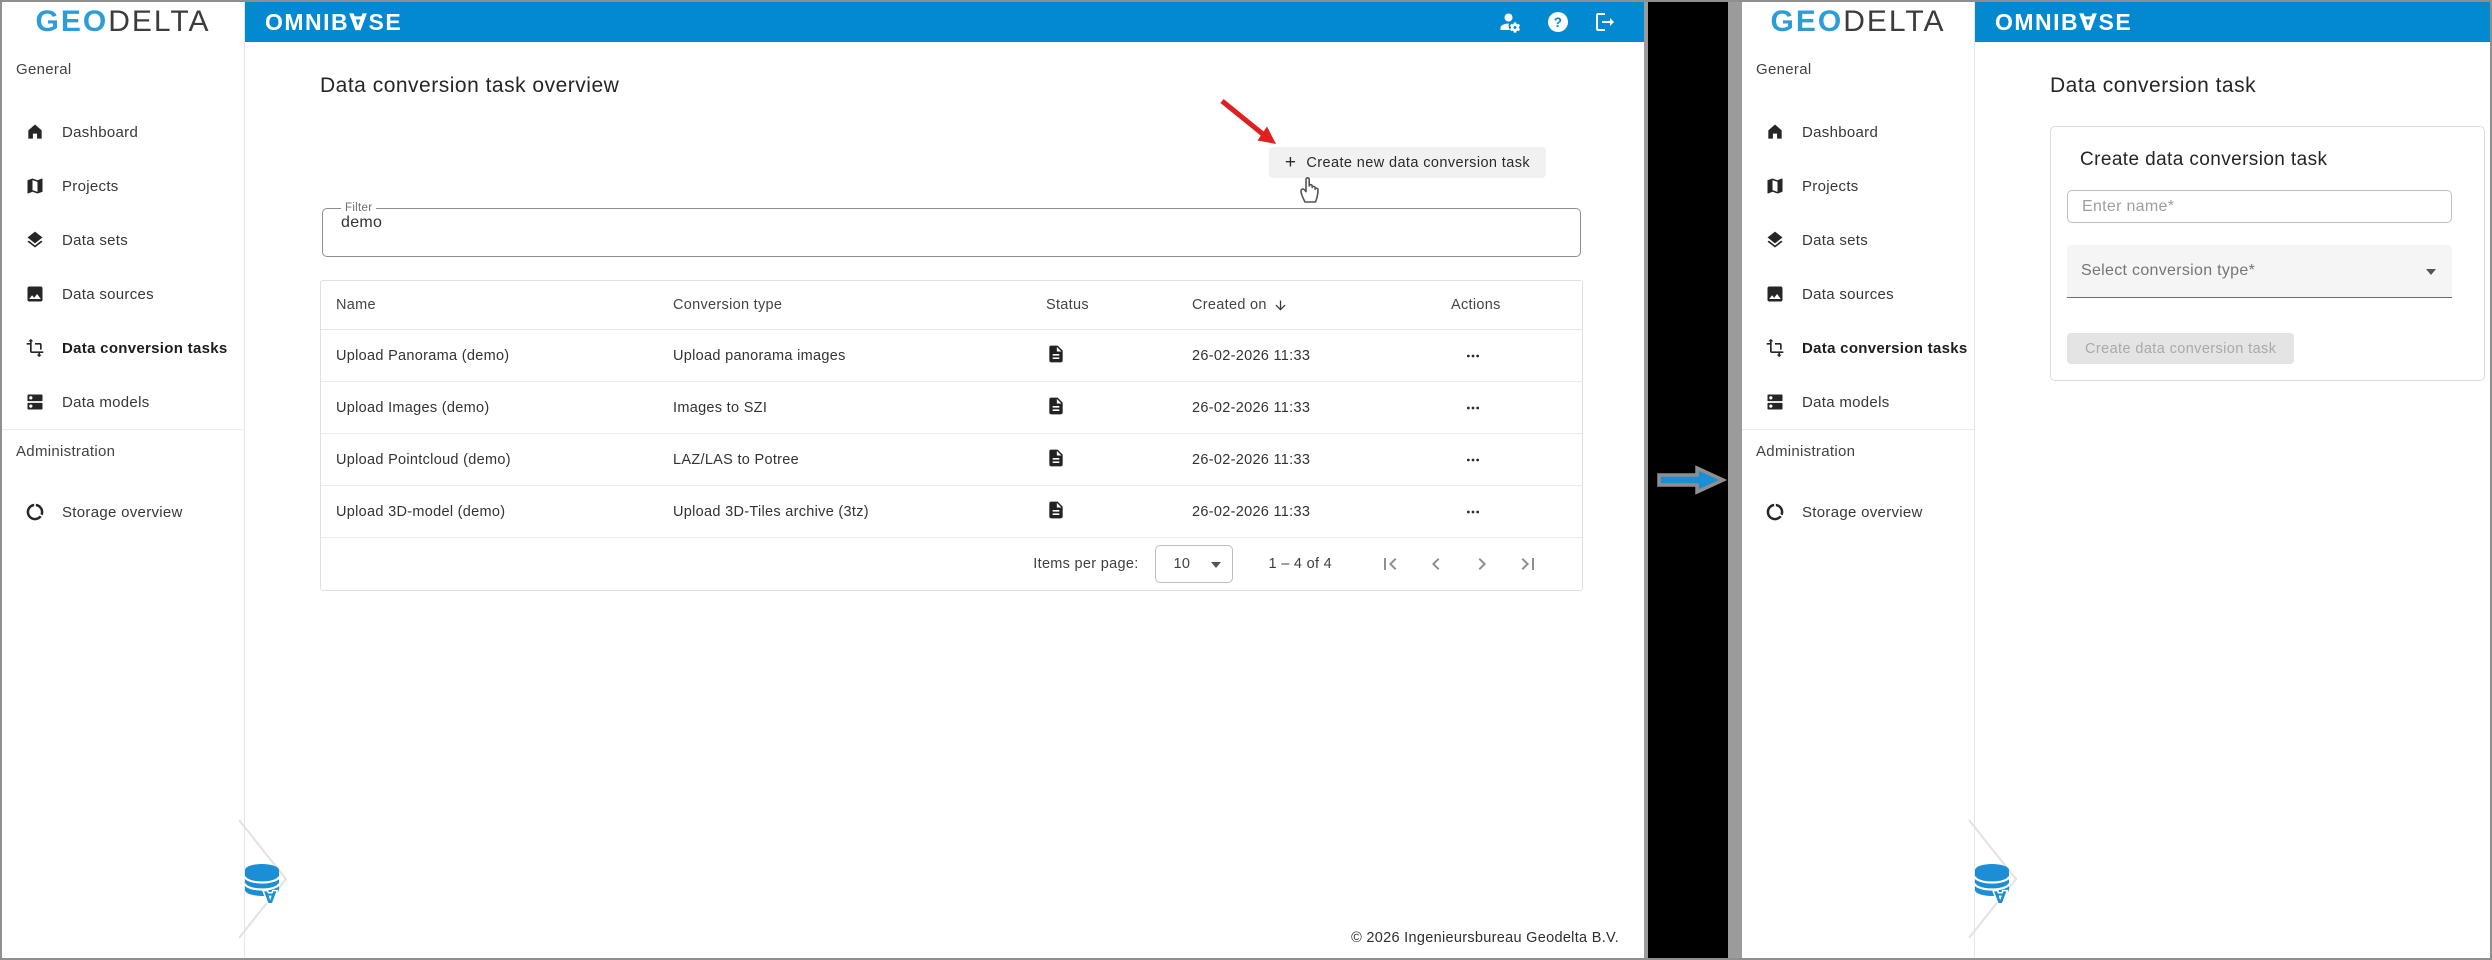 The image size is (2492, 960). Describe the element at coordinates (1407, 162) in the screenshot. I see `create-new-data-conversion-task-button: + Create new data conversion task` at that location.